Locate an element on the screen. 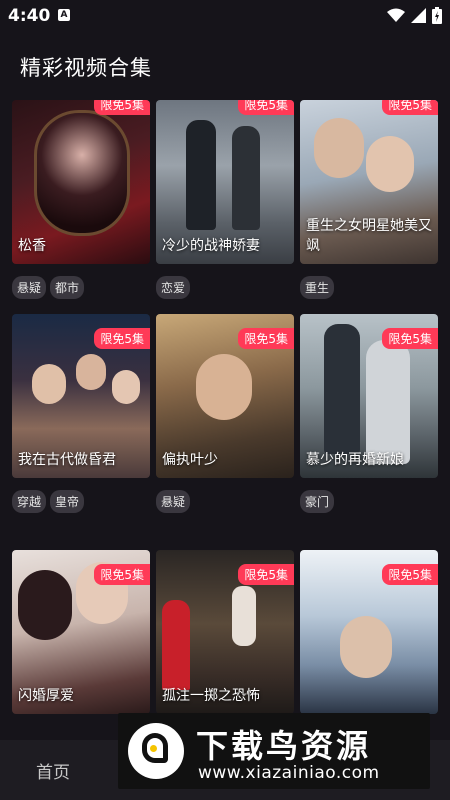 This screenshot has width=450, height=800. watermark-brand: 下载鸟资源 is located at coordinates (284, 746).